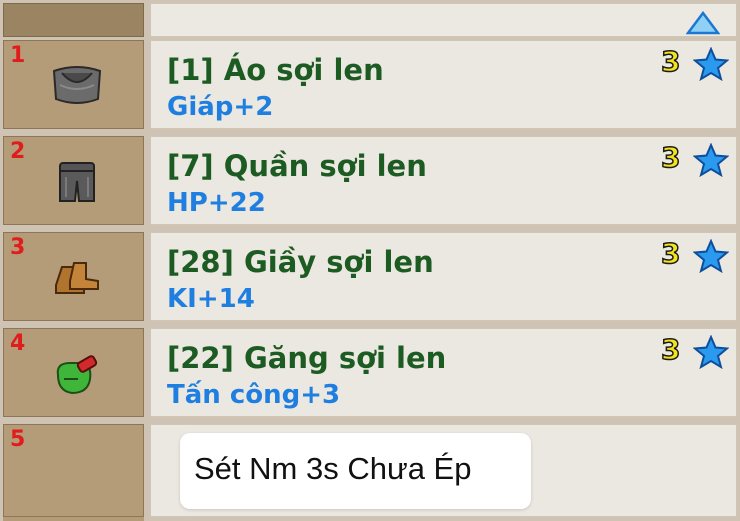 Image resolution: width=740 pixels, height=521 pixels. Describe the element at coordinates (77, 182) in the screenshot. I see `pants-icon` at that location.